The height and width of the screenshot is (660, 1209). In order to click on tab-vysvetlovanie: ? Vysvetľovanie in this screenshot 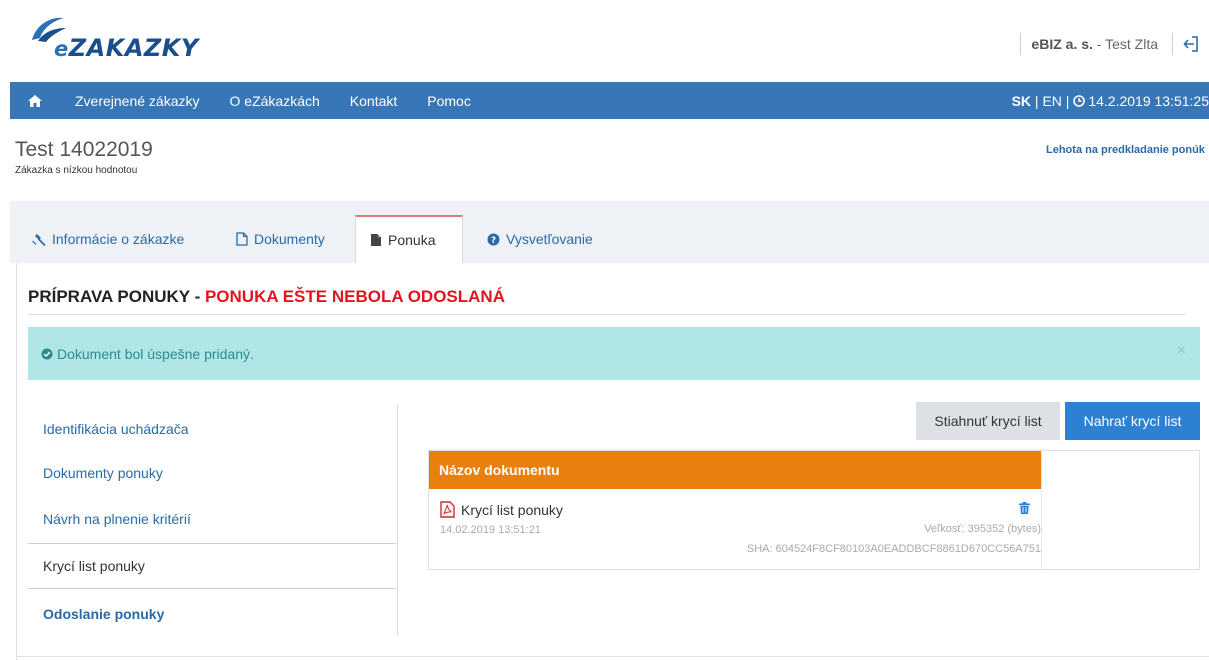, I will do `click(540, 239)`.